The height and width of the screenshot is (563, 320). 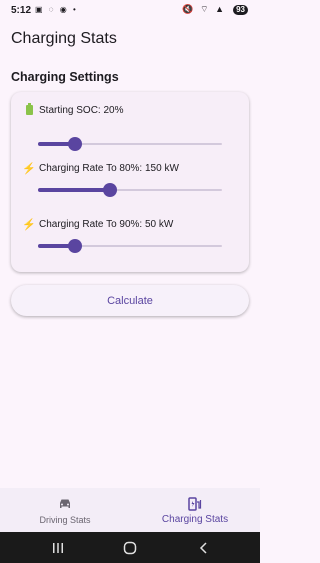 What do you see at coordinates (130, 190) in the screenshot?
I see `rate-80-slider` at bounding box center [130, 190].